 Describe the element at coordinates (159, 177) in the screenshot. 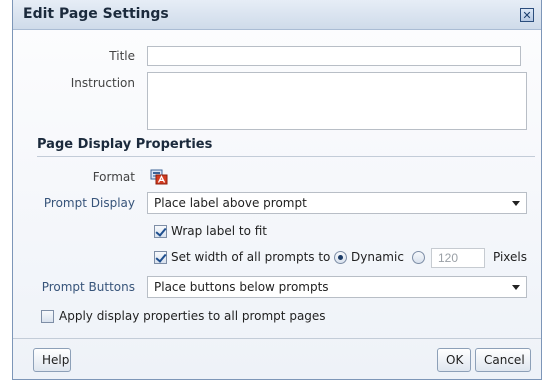

I see `format-icon` at that location.